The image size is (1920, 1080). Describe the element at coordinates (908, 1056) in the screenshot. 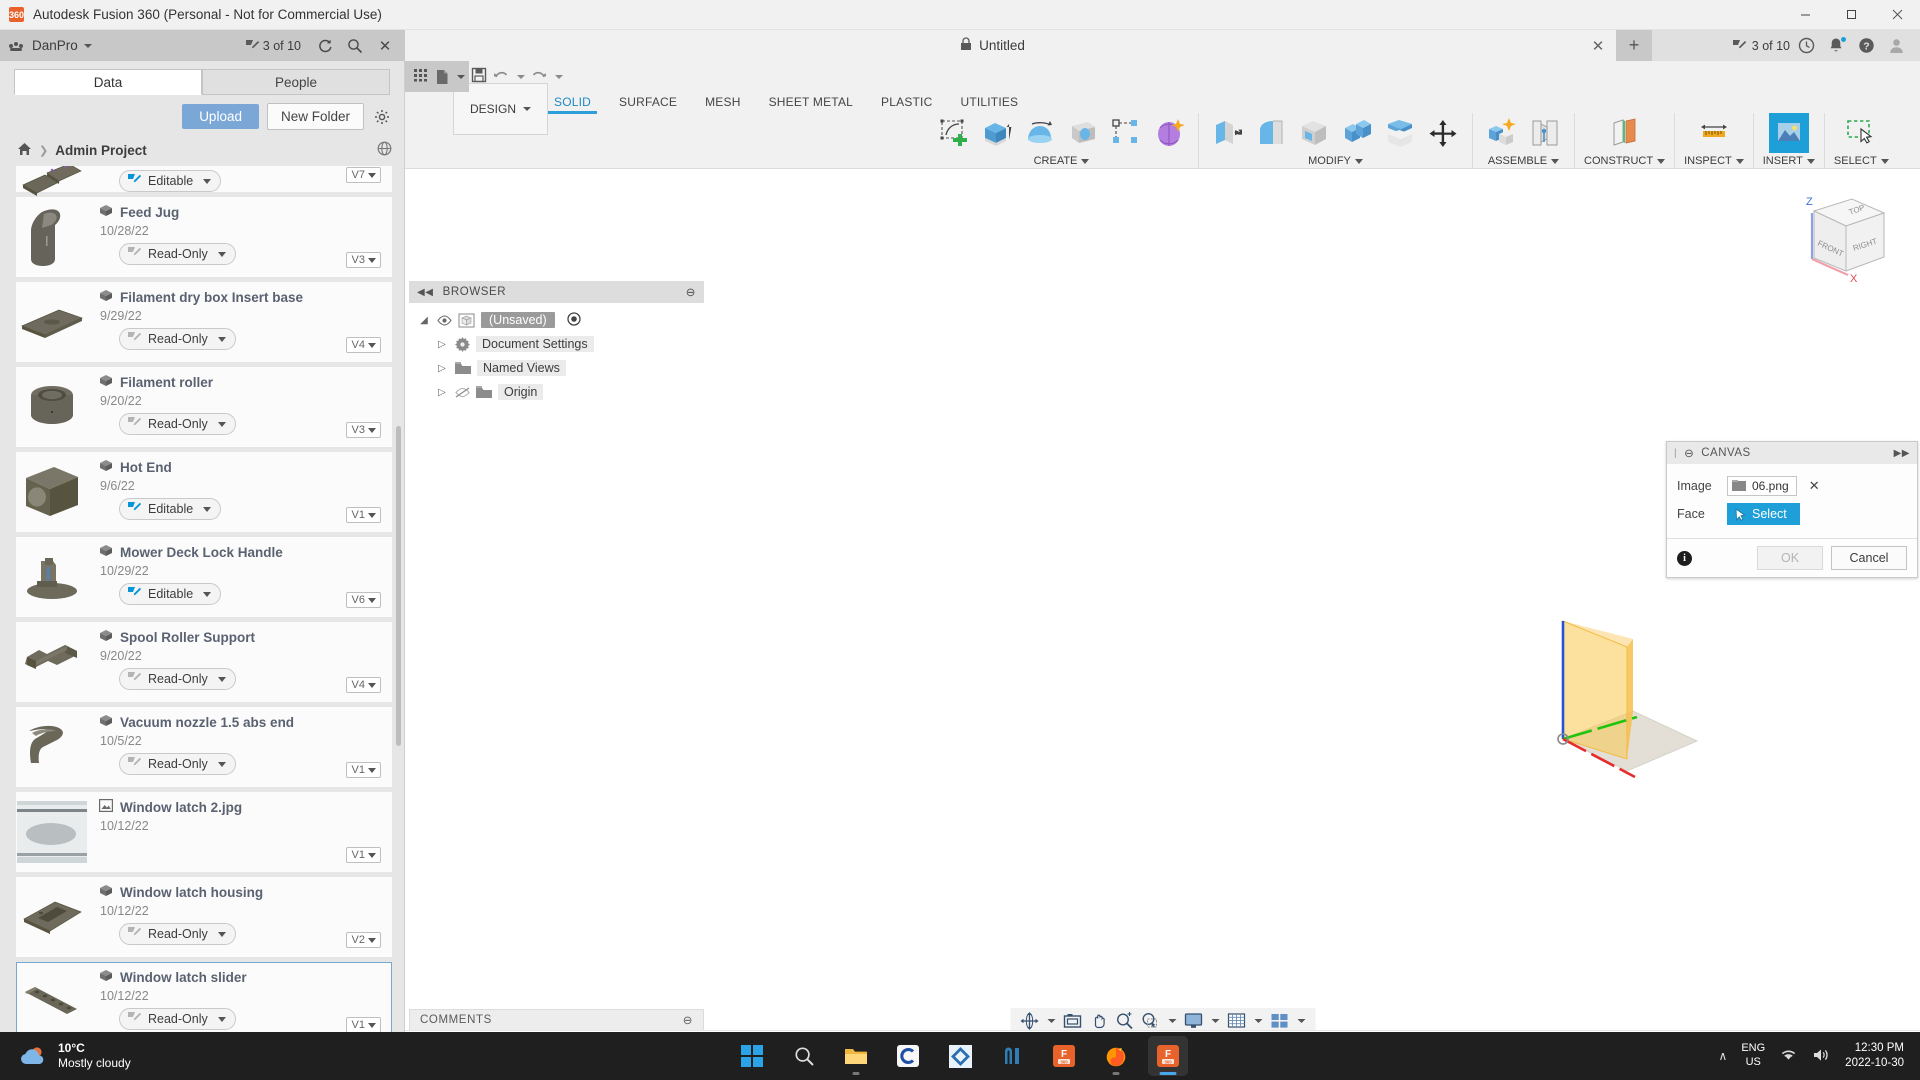

I see `app-c-icon` at that location.